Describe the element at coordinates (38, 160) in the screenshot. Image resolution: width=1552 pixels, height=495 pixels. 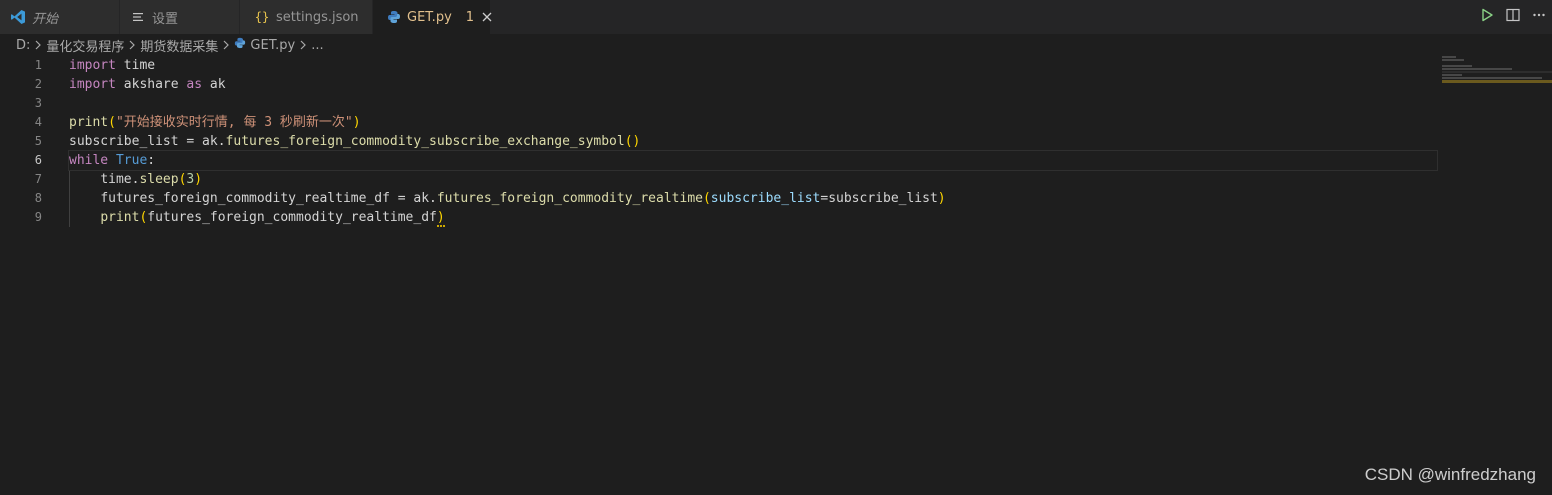
I see `line-number-current: 6` at that location.